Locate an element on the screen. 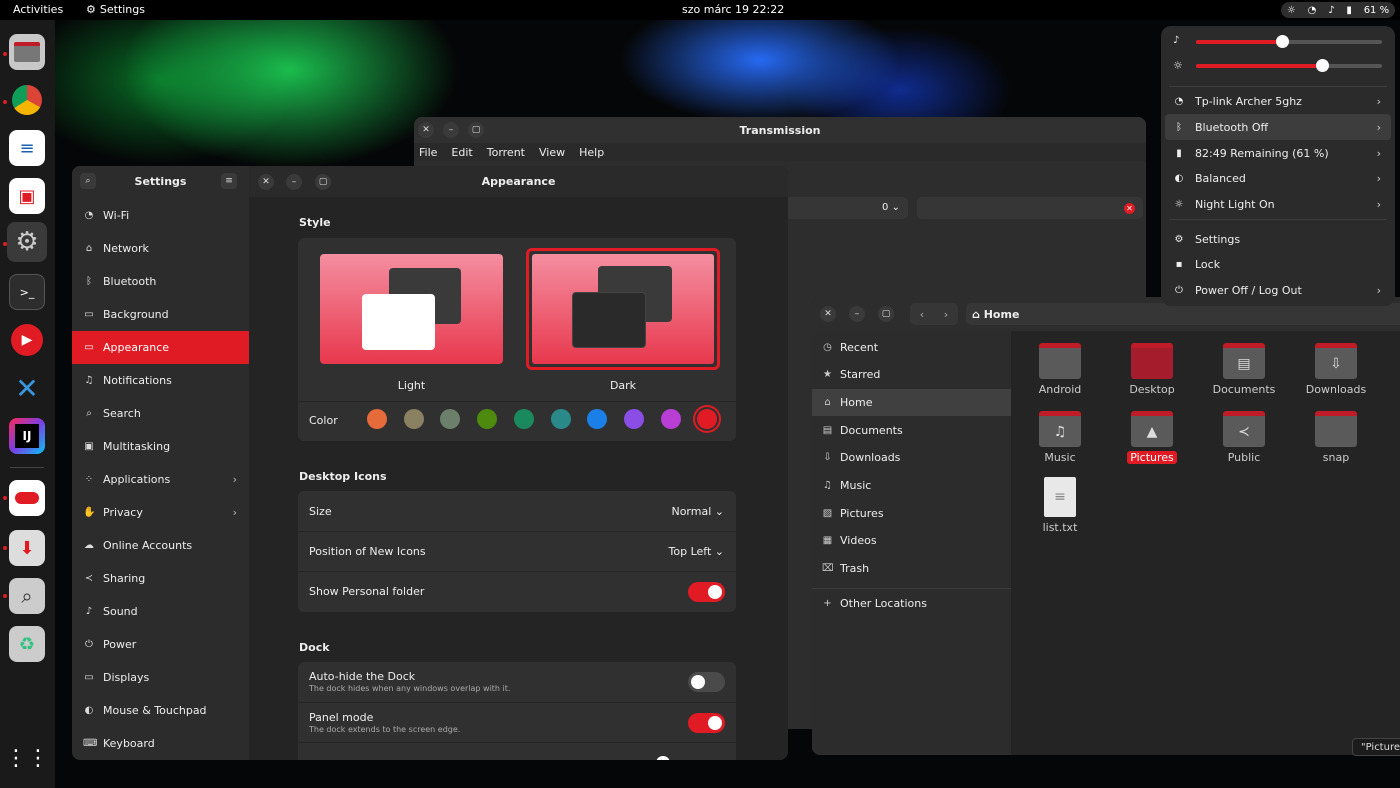  slider-knob is located at coordinates (663, 758).